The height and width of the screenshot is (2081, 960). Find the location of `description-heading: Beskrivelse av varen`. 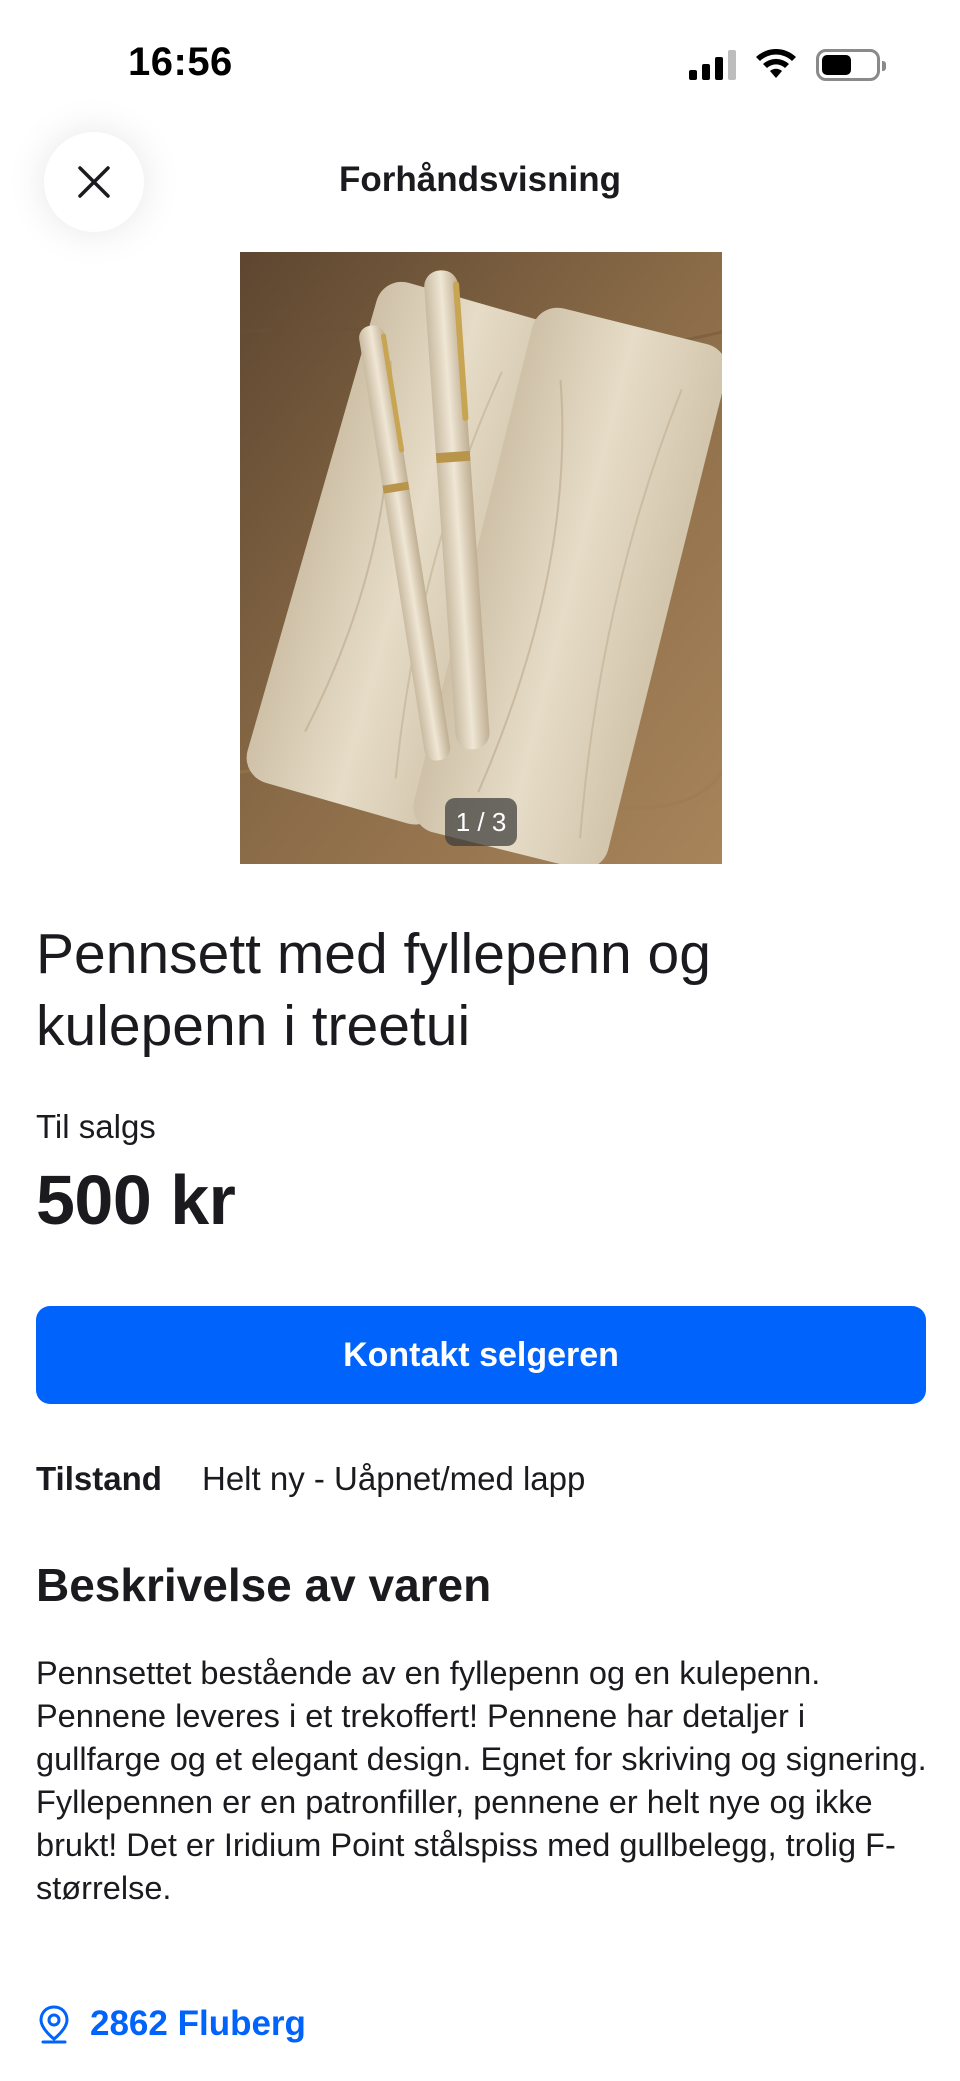

description-heading: Beskrivelse av varen is located at coordinates (264, 1585).